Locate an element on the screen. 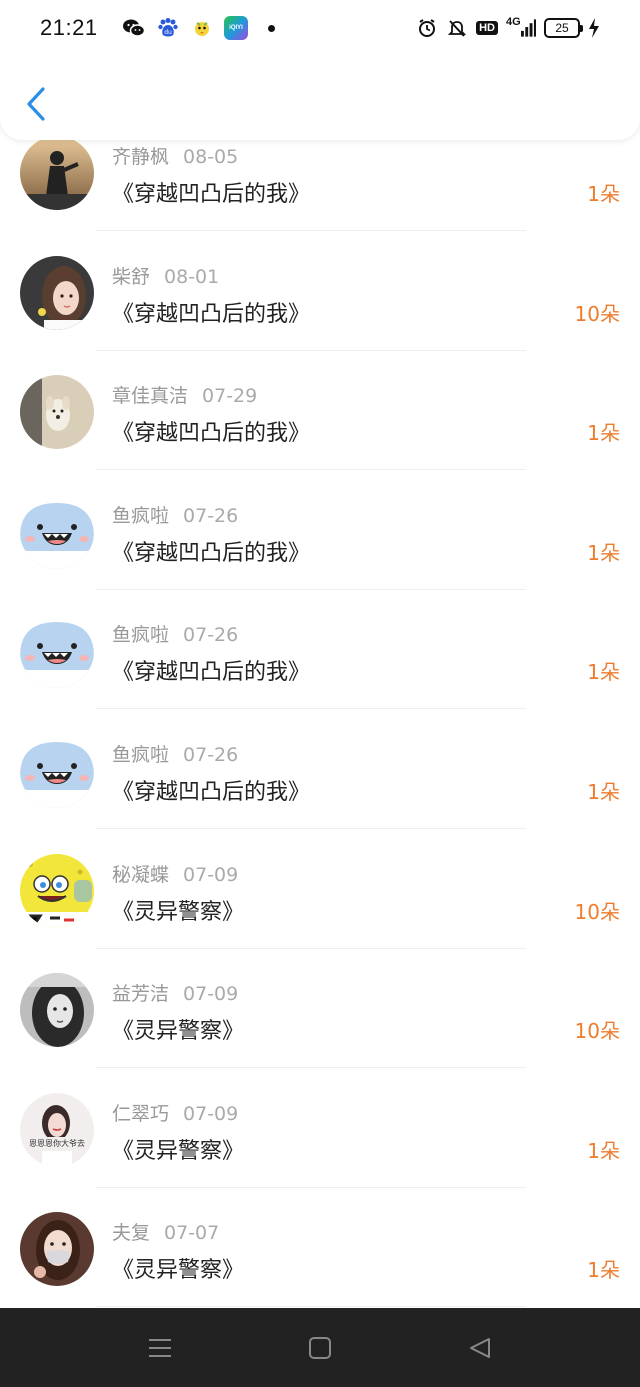 This screenshot has height=1387, width=640. bird-app-icon is located at coordinates (202, 28).